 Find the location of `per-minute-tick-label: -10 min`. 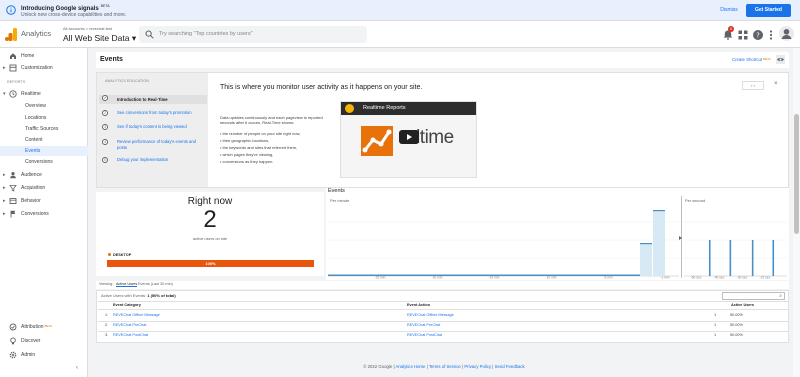

per-minute-tick-label: -10 min is located at coordinates (551, 278).